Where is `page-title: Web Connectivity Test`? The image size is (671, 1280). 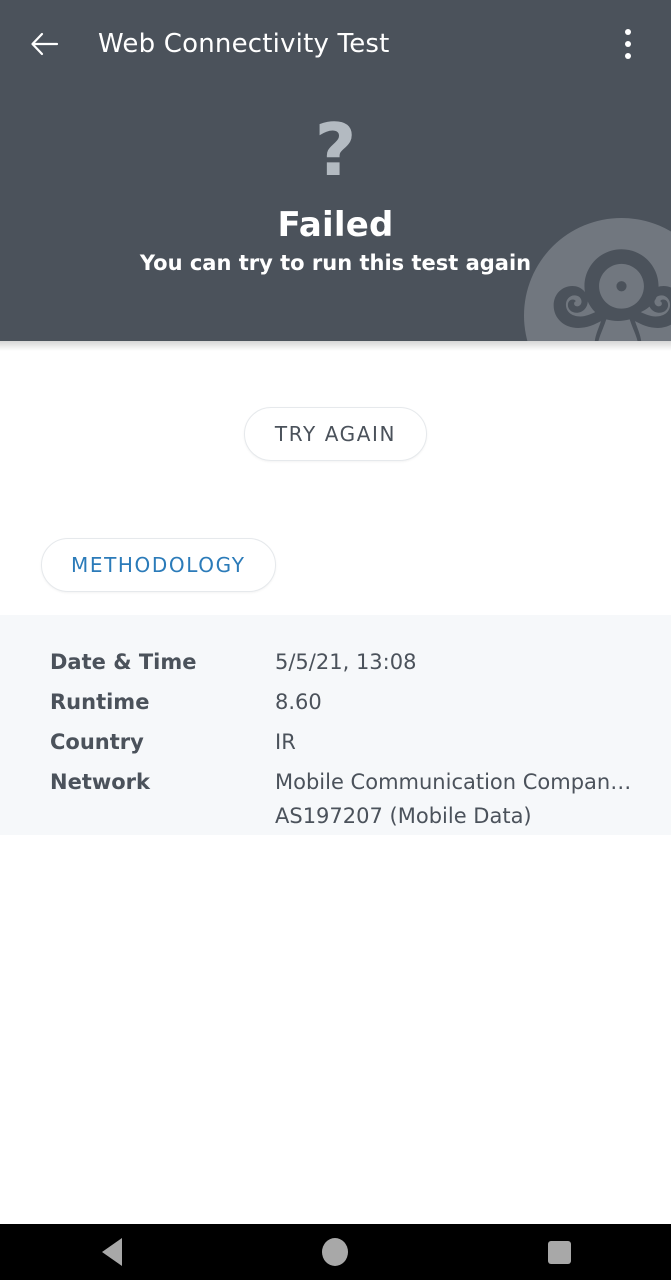
page-title: Web Connectivity Test is located at coordinates (244, 44).